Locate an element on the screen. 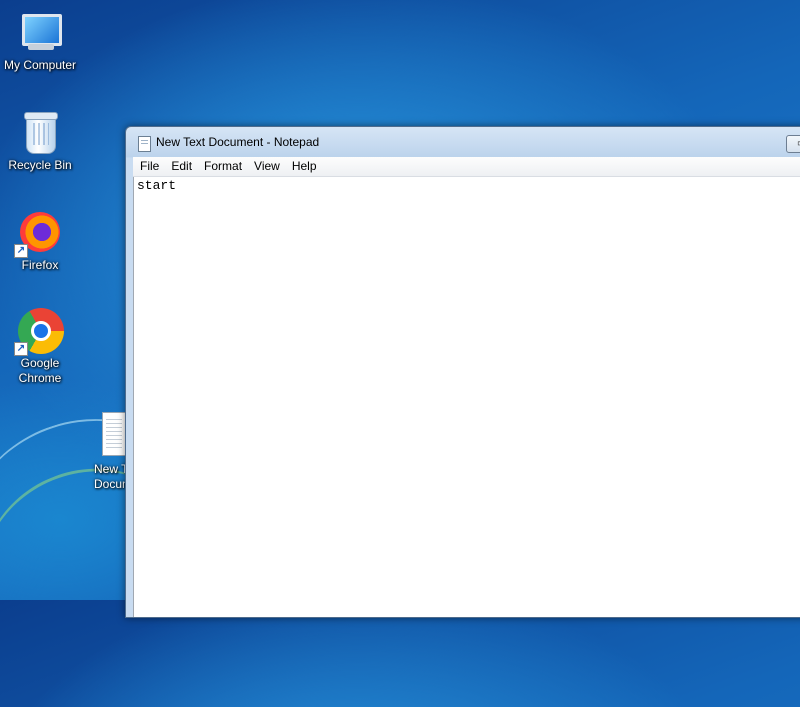 The image size is (800, 707). menu-file: File is located at coordinates (149, 166).